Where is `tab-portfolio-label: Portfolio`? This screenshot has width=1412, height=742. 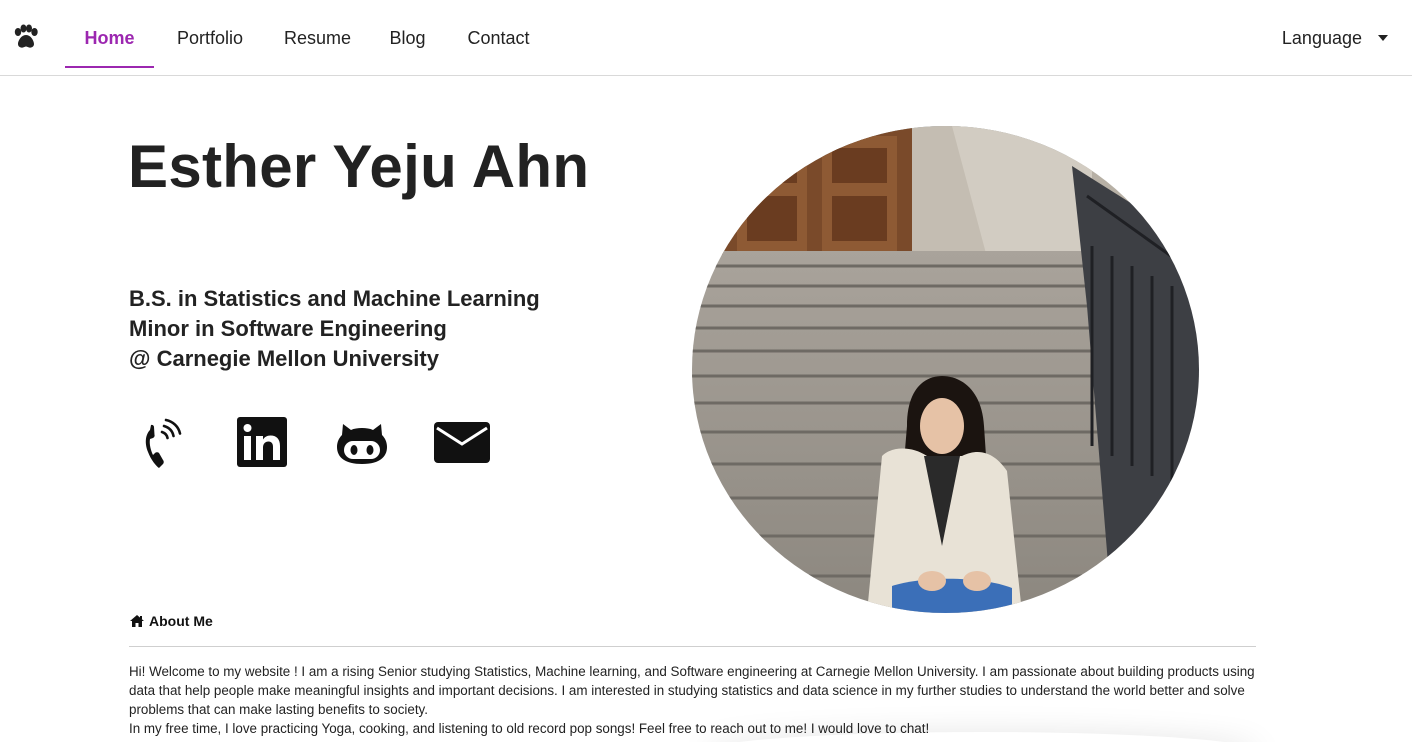 tab-portfolio-label: Portfolio is located at coordinates (210, 37).